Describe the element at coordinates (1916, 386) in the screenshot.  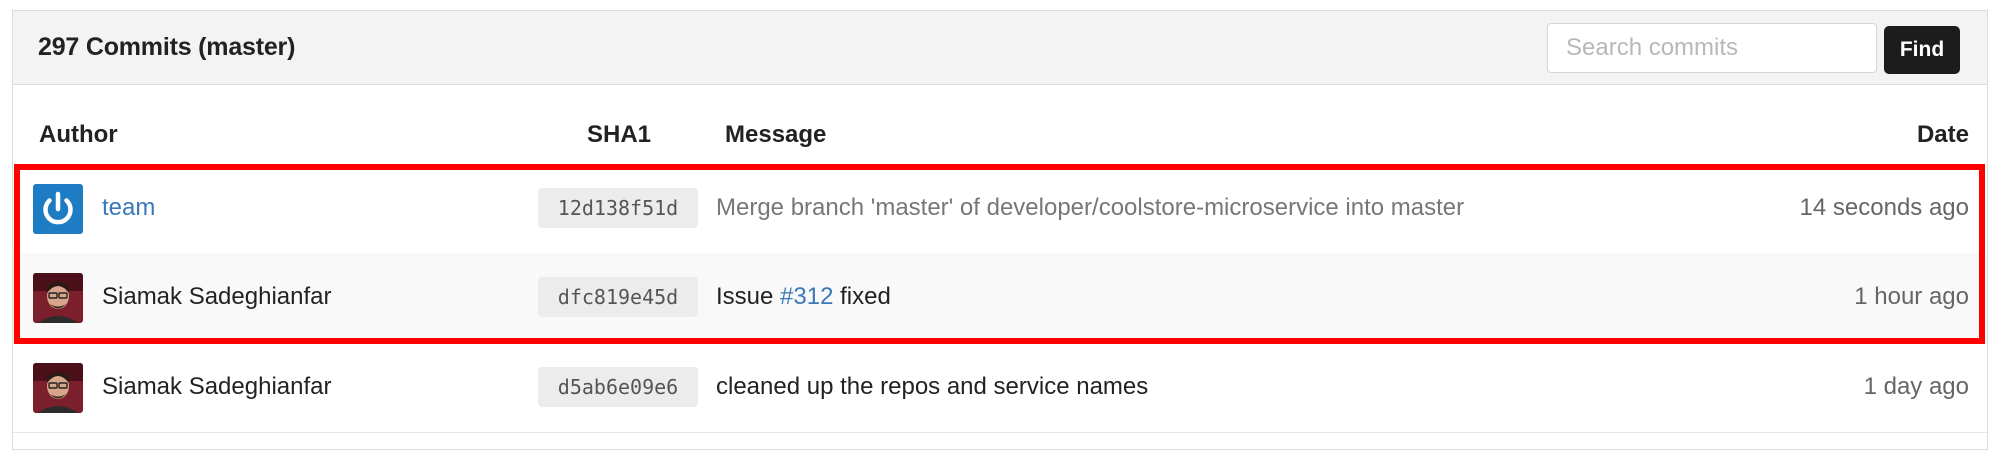
I see `commit-date: 1 day ago` at that location.